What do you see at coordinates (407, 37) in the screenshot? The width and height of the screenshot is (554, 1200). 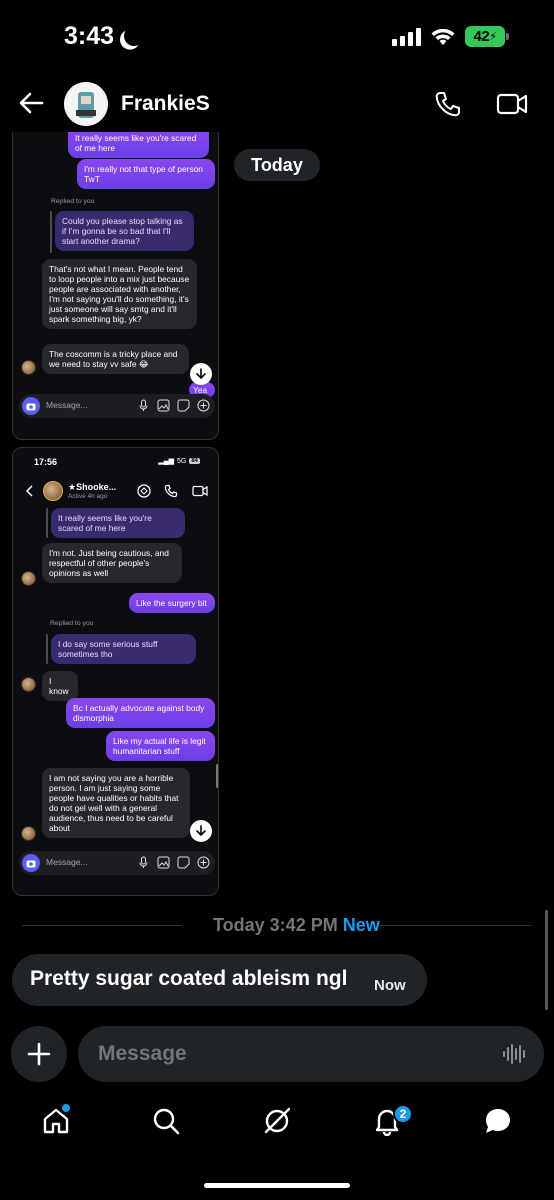 I see `cellular-signal-icon` at bounding box center [407, 37].